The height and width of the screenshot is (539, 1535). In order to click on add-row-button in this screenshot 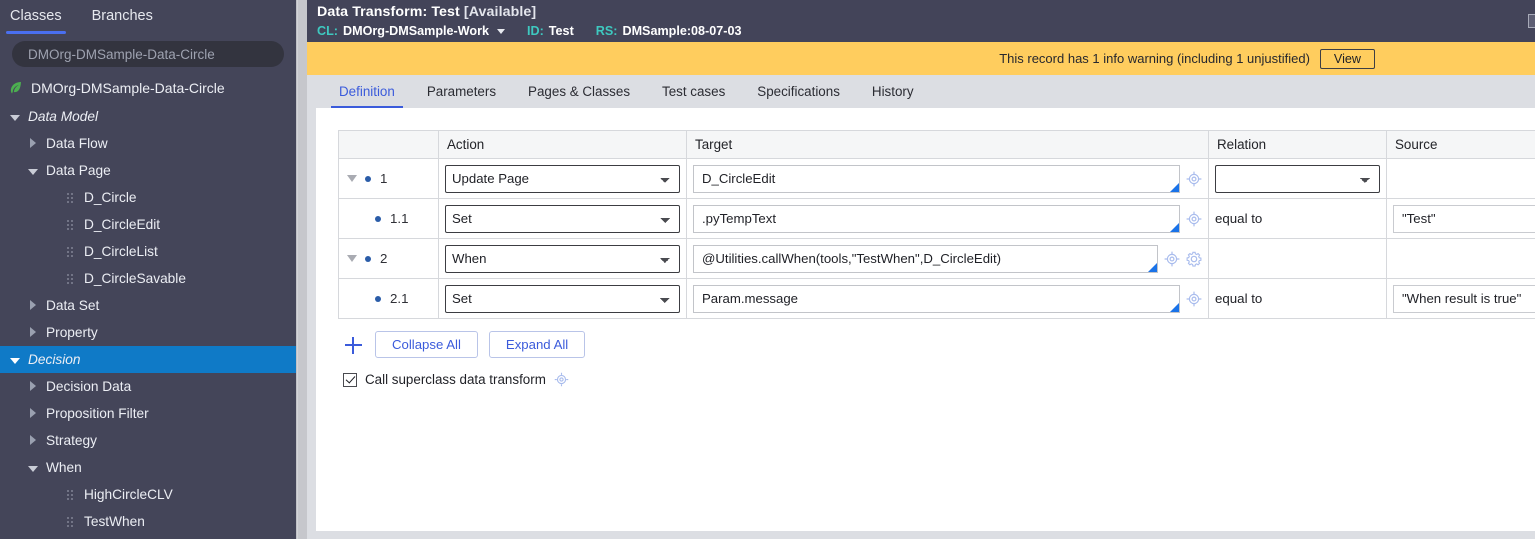, I will do `click(353, 345)`.